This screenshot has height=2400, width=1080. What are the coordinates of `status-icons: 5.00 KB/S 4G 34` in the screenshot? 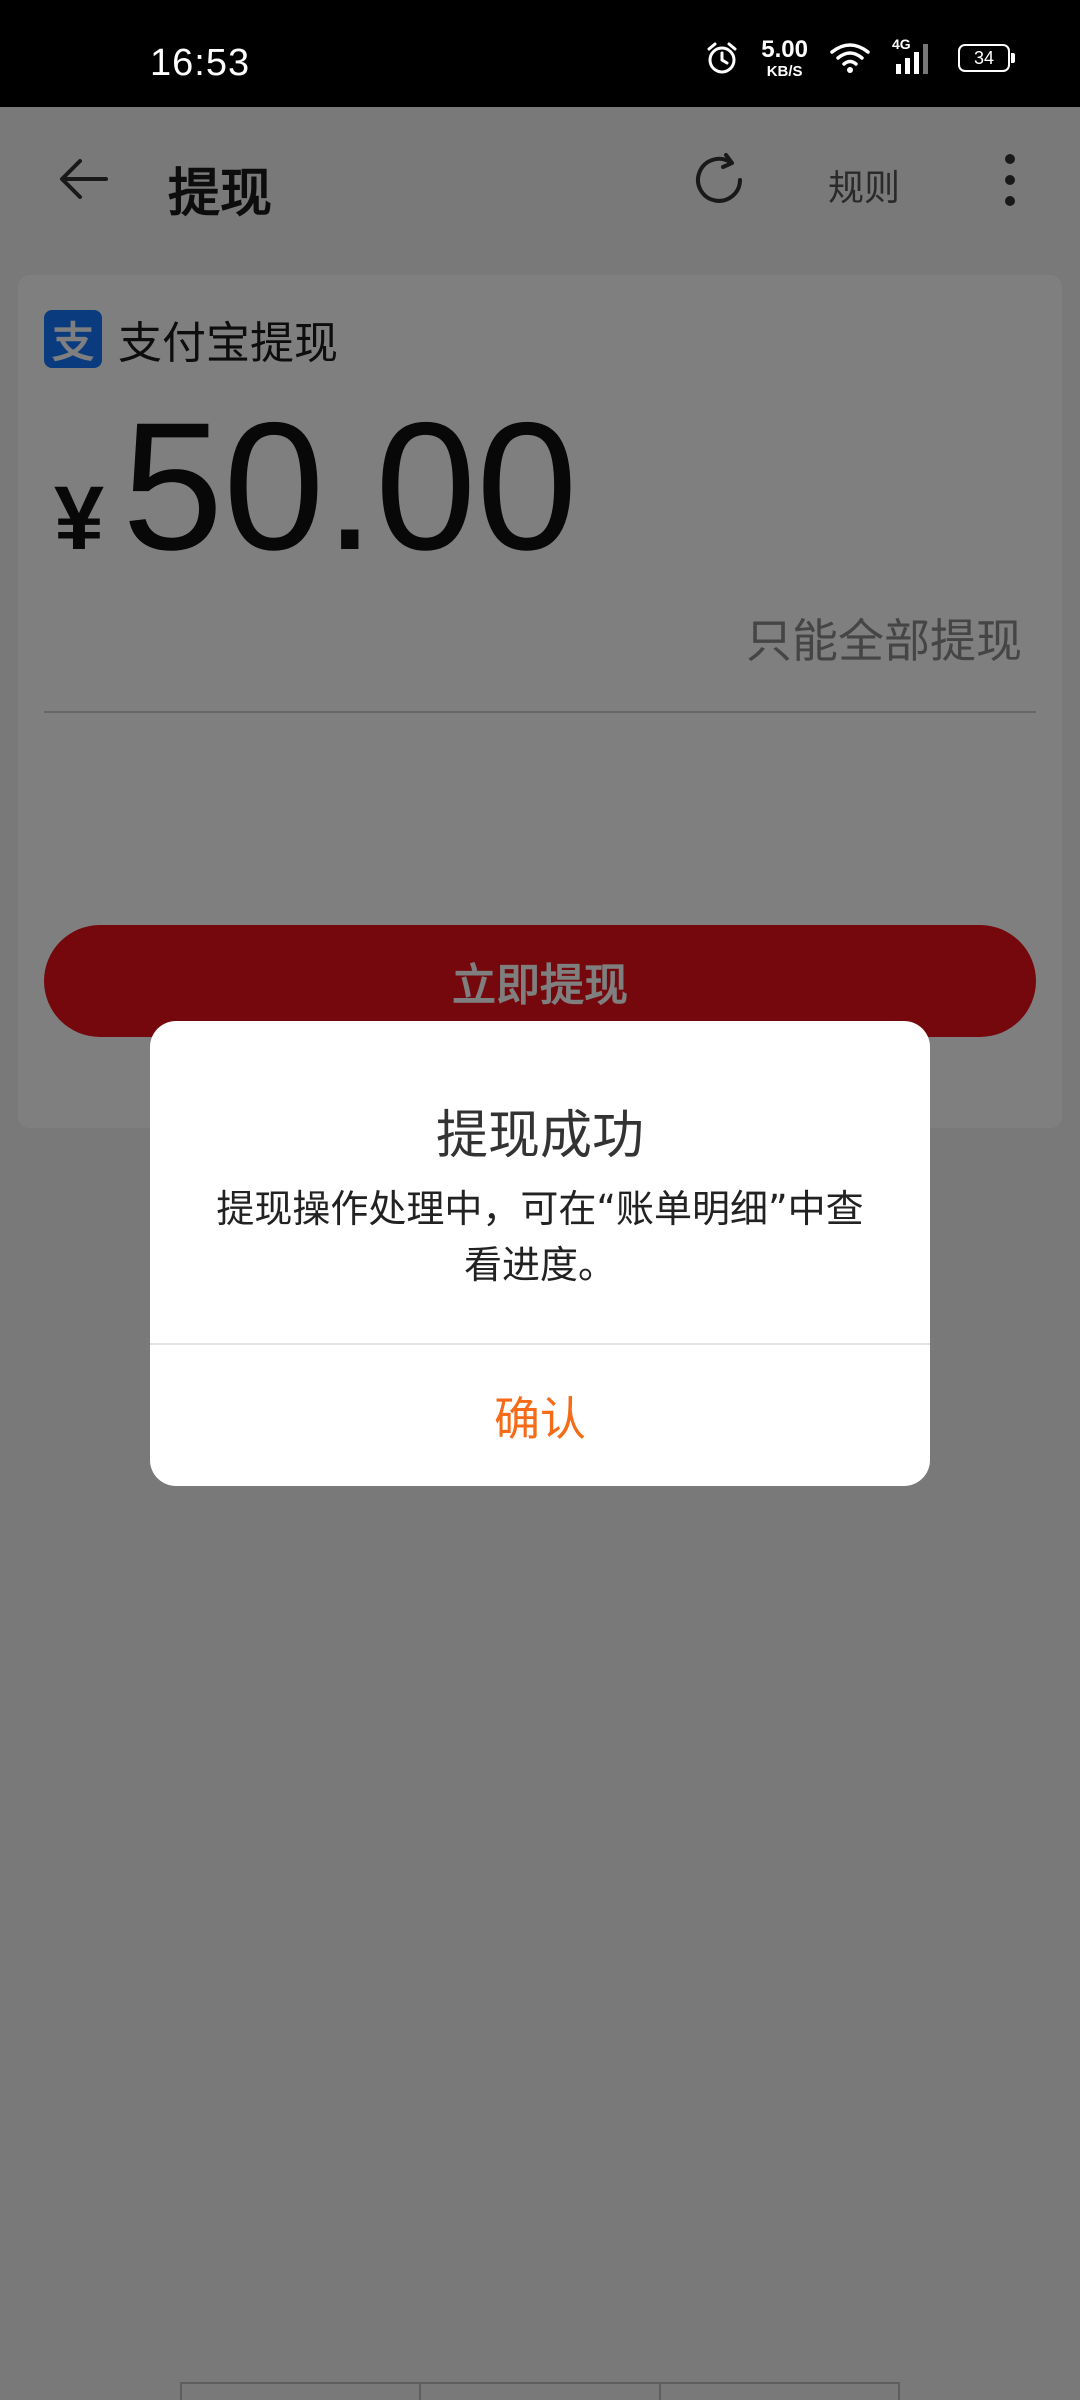 It's located at (860, 57).